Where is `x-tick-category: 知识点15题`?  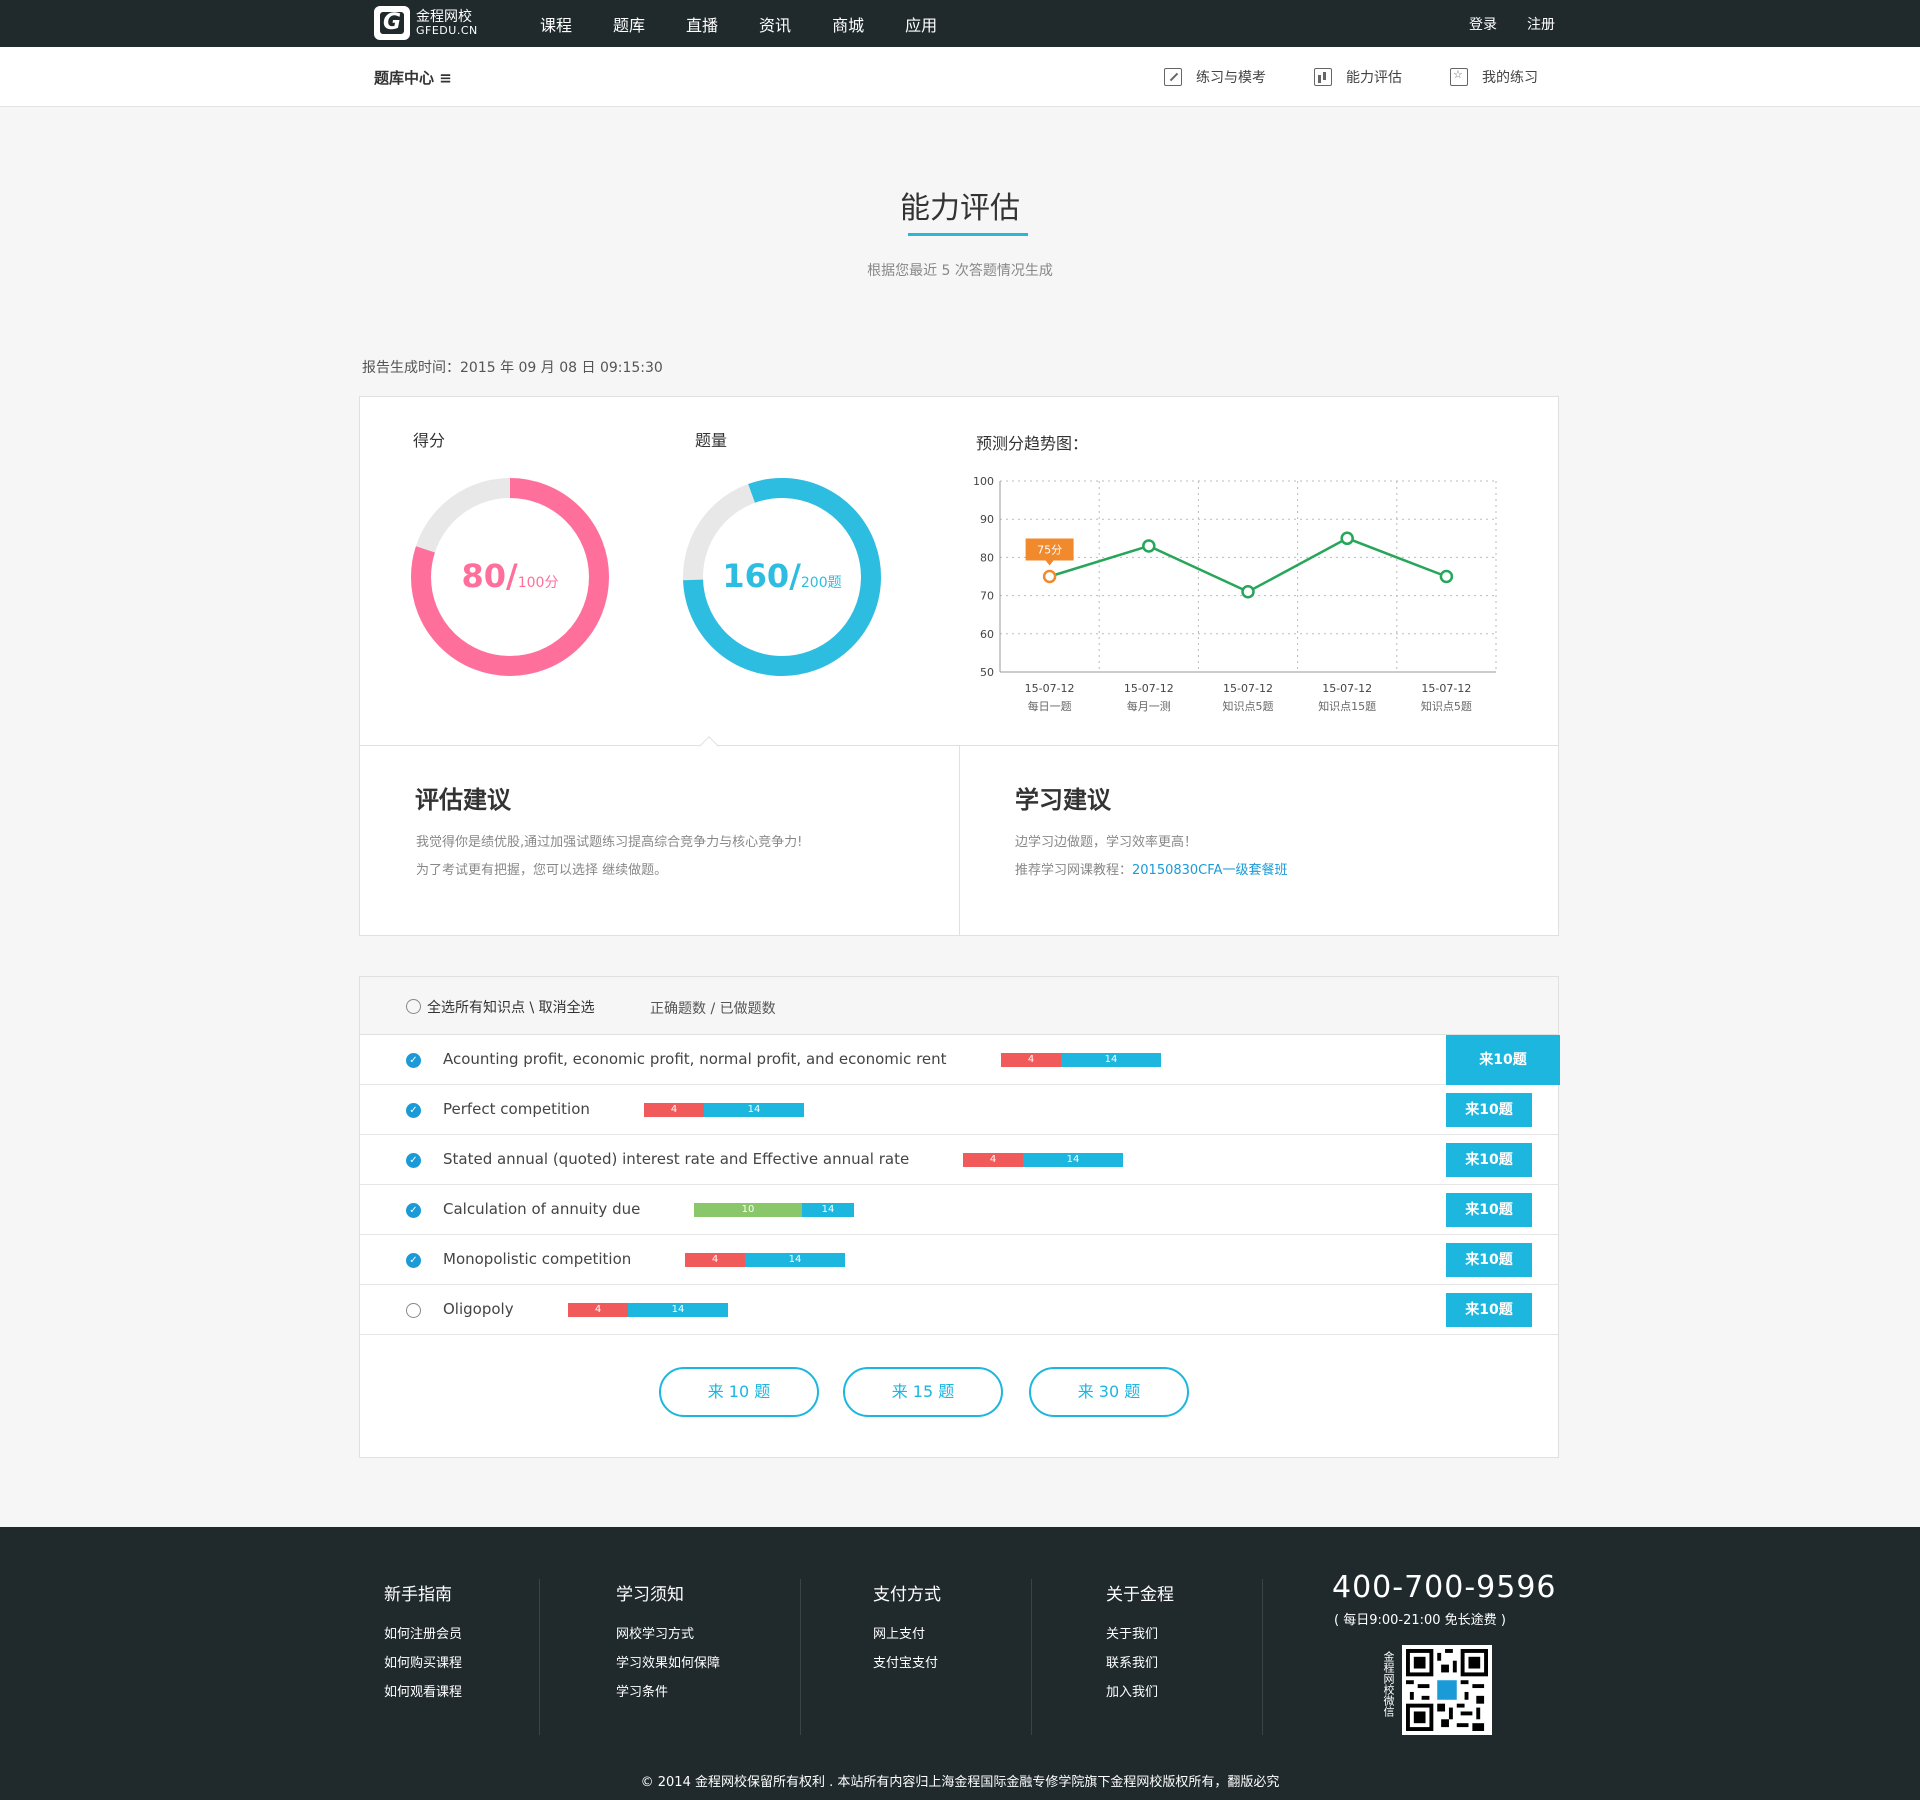
x-tick-category: 知识点15题 is located at coordinates (1347, 706).